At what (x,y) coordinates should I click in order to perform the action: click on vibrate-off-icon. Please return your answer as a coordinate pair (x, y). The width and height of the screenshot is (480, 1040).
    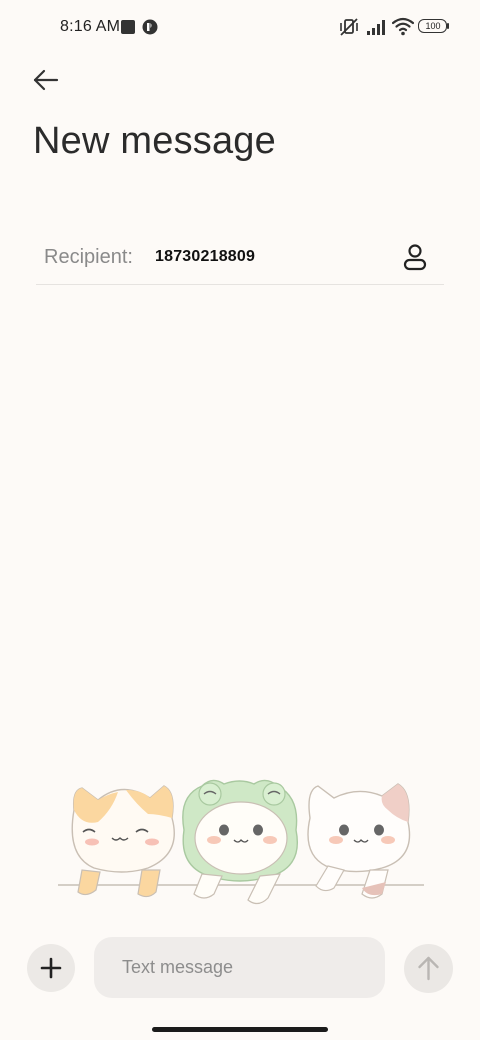
    Looking at the image, I should click on (349, 27).